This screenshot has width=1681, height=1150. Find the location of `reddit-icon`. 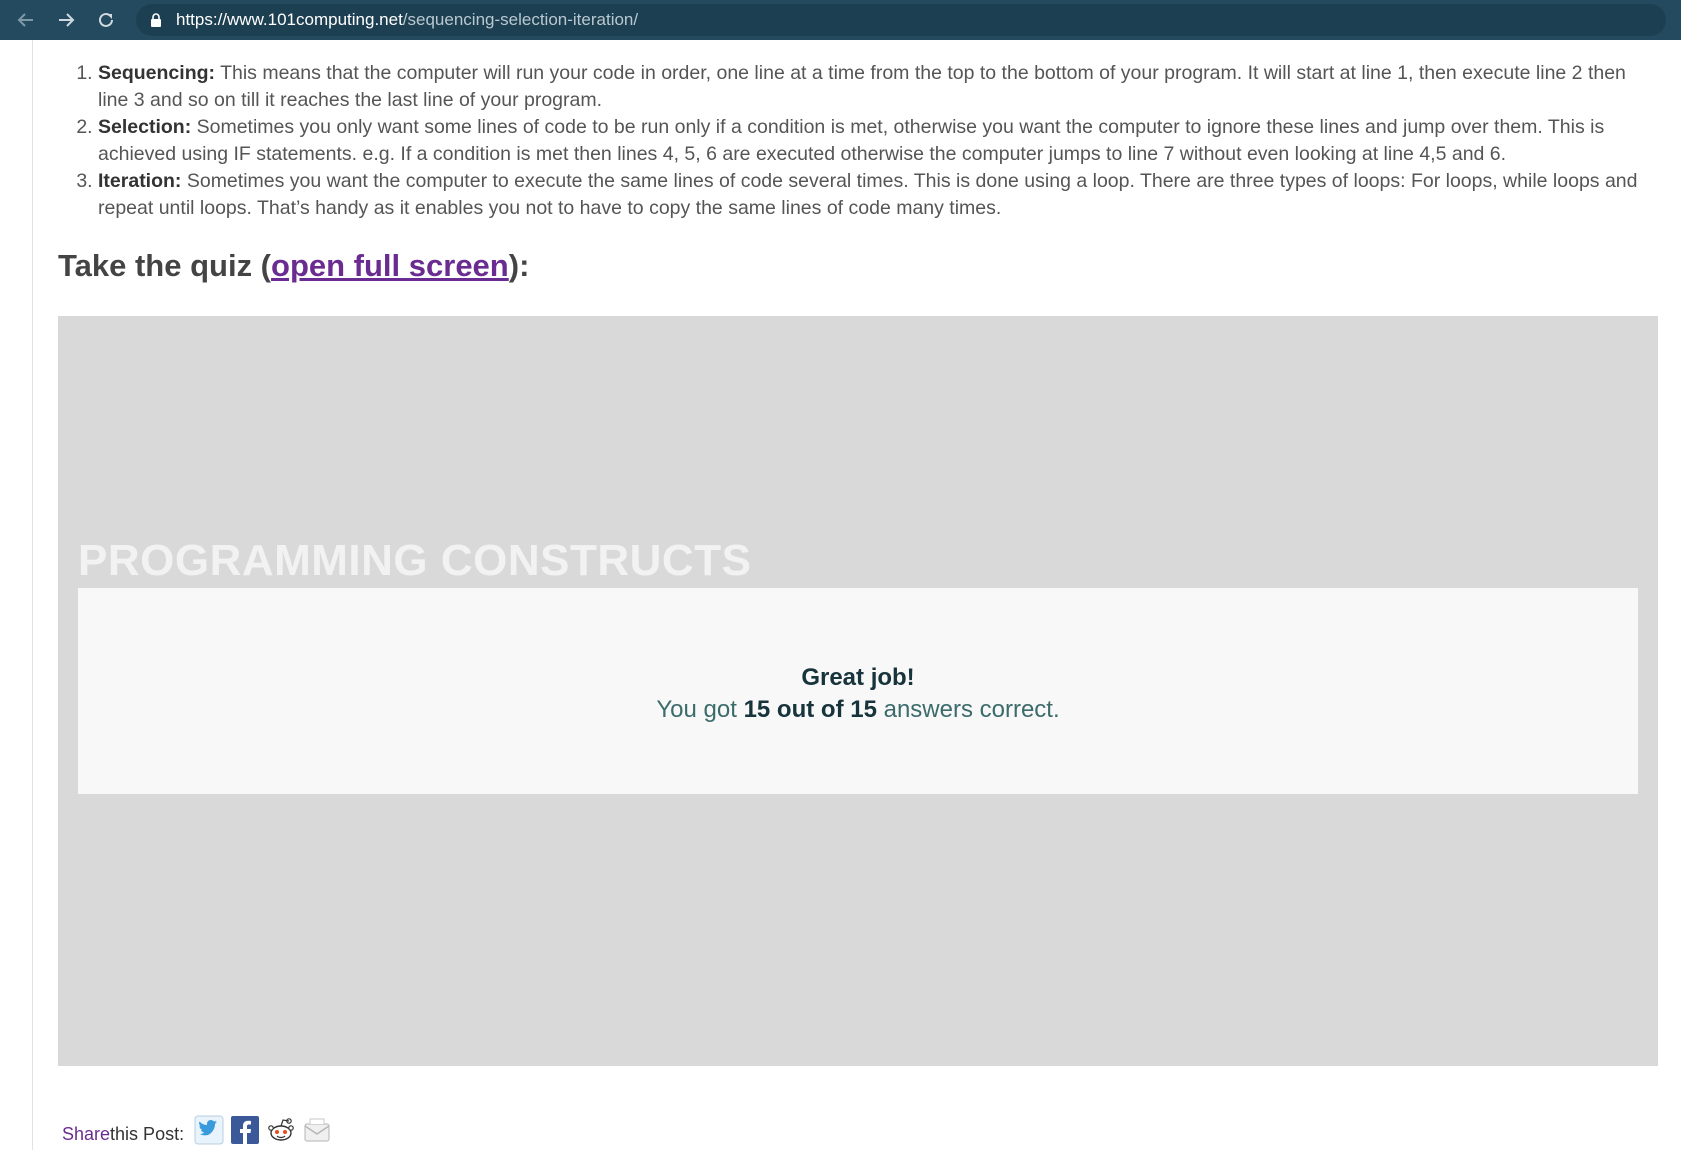

reddit-icon is located at coordinates (281, 1130).